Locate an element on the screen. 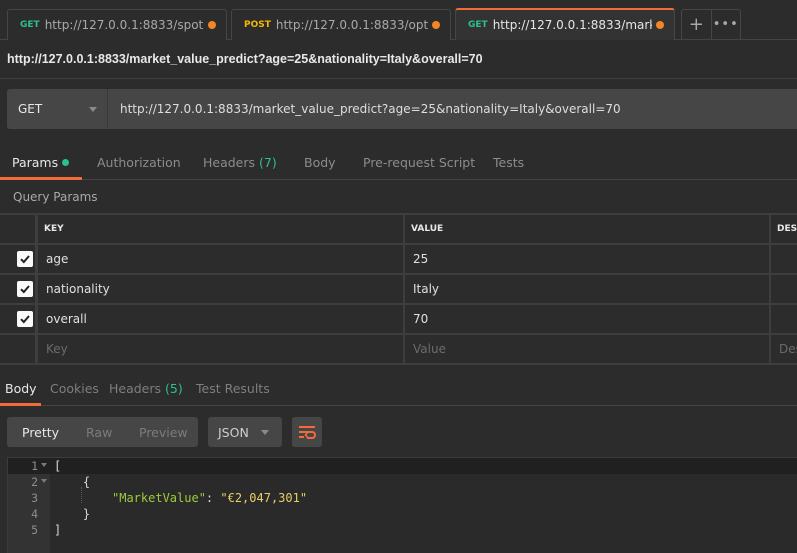 This screenshot has width=797, height=553. response-tab-body: Body is located at coordinates (21, 388).